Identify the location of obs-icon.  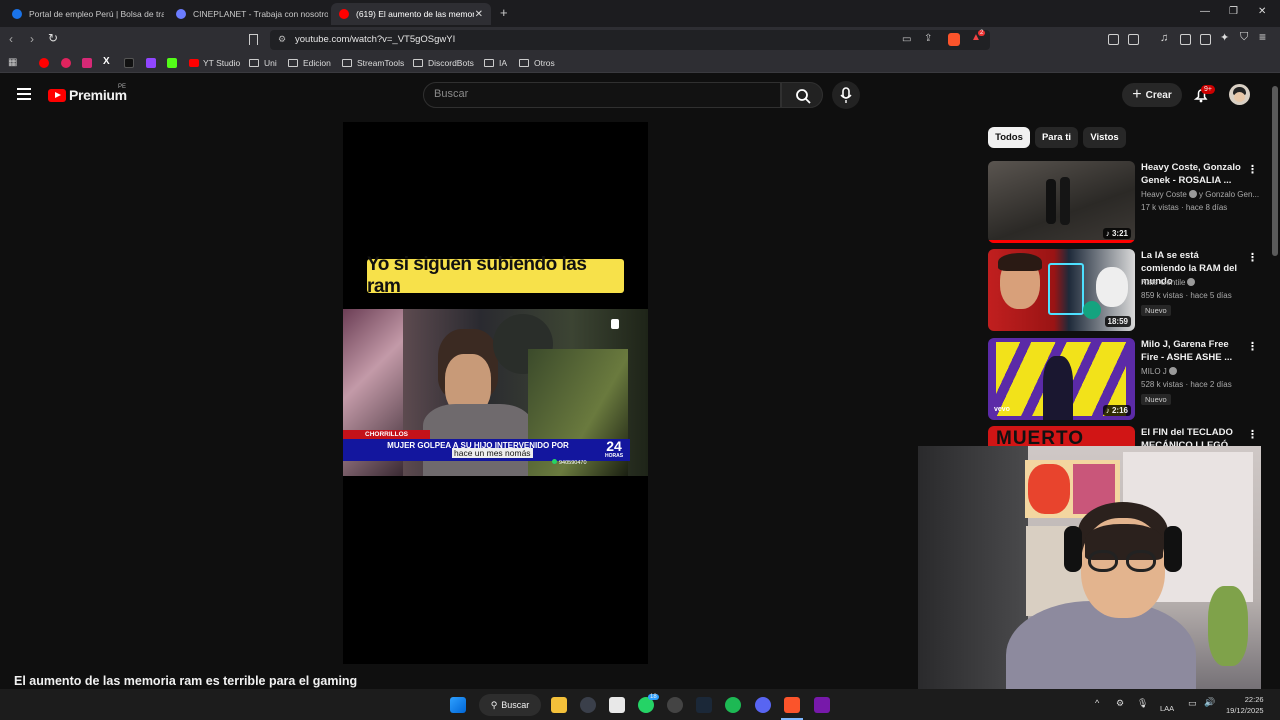
(588, 705).